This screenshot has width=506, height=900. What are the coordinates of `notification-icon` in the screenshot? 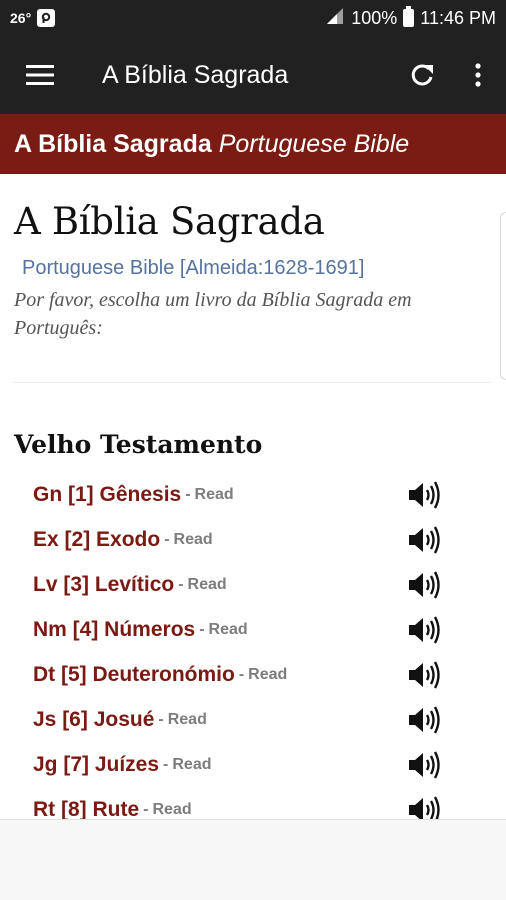 It's located at (46, 18).